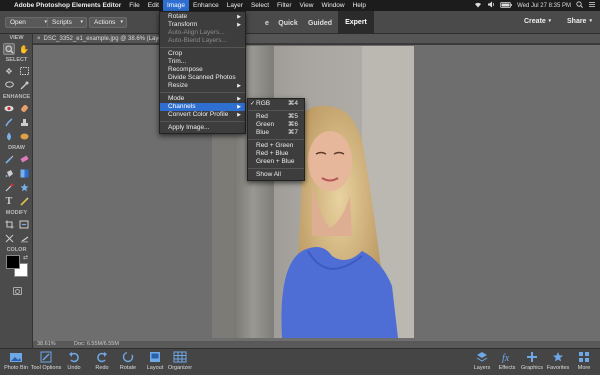 The height and width of the screenshot is (375, 600). Describe the element at coordinates (24, 136) in the screenshot. I see `sponge-tool-icon` at that location.